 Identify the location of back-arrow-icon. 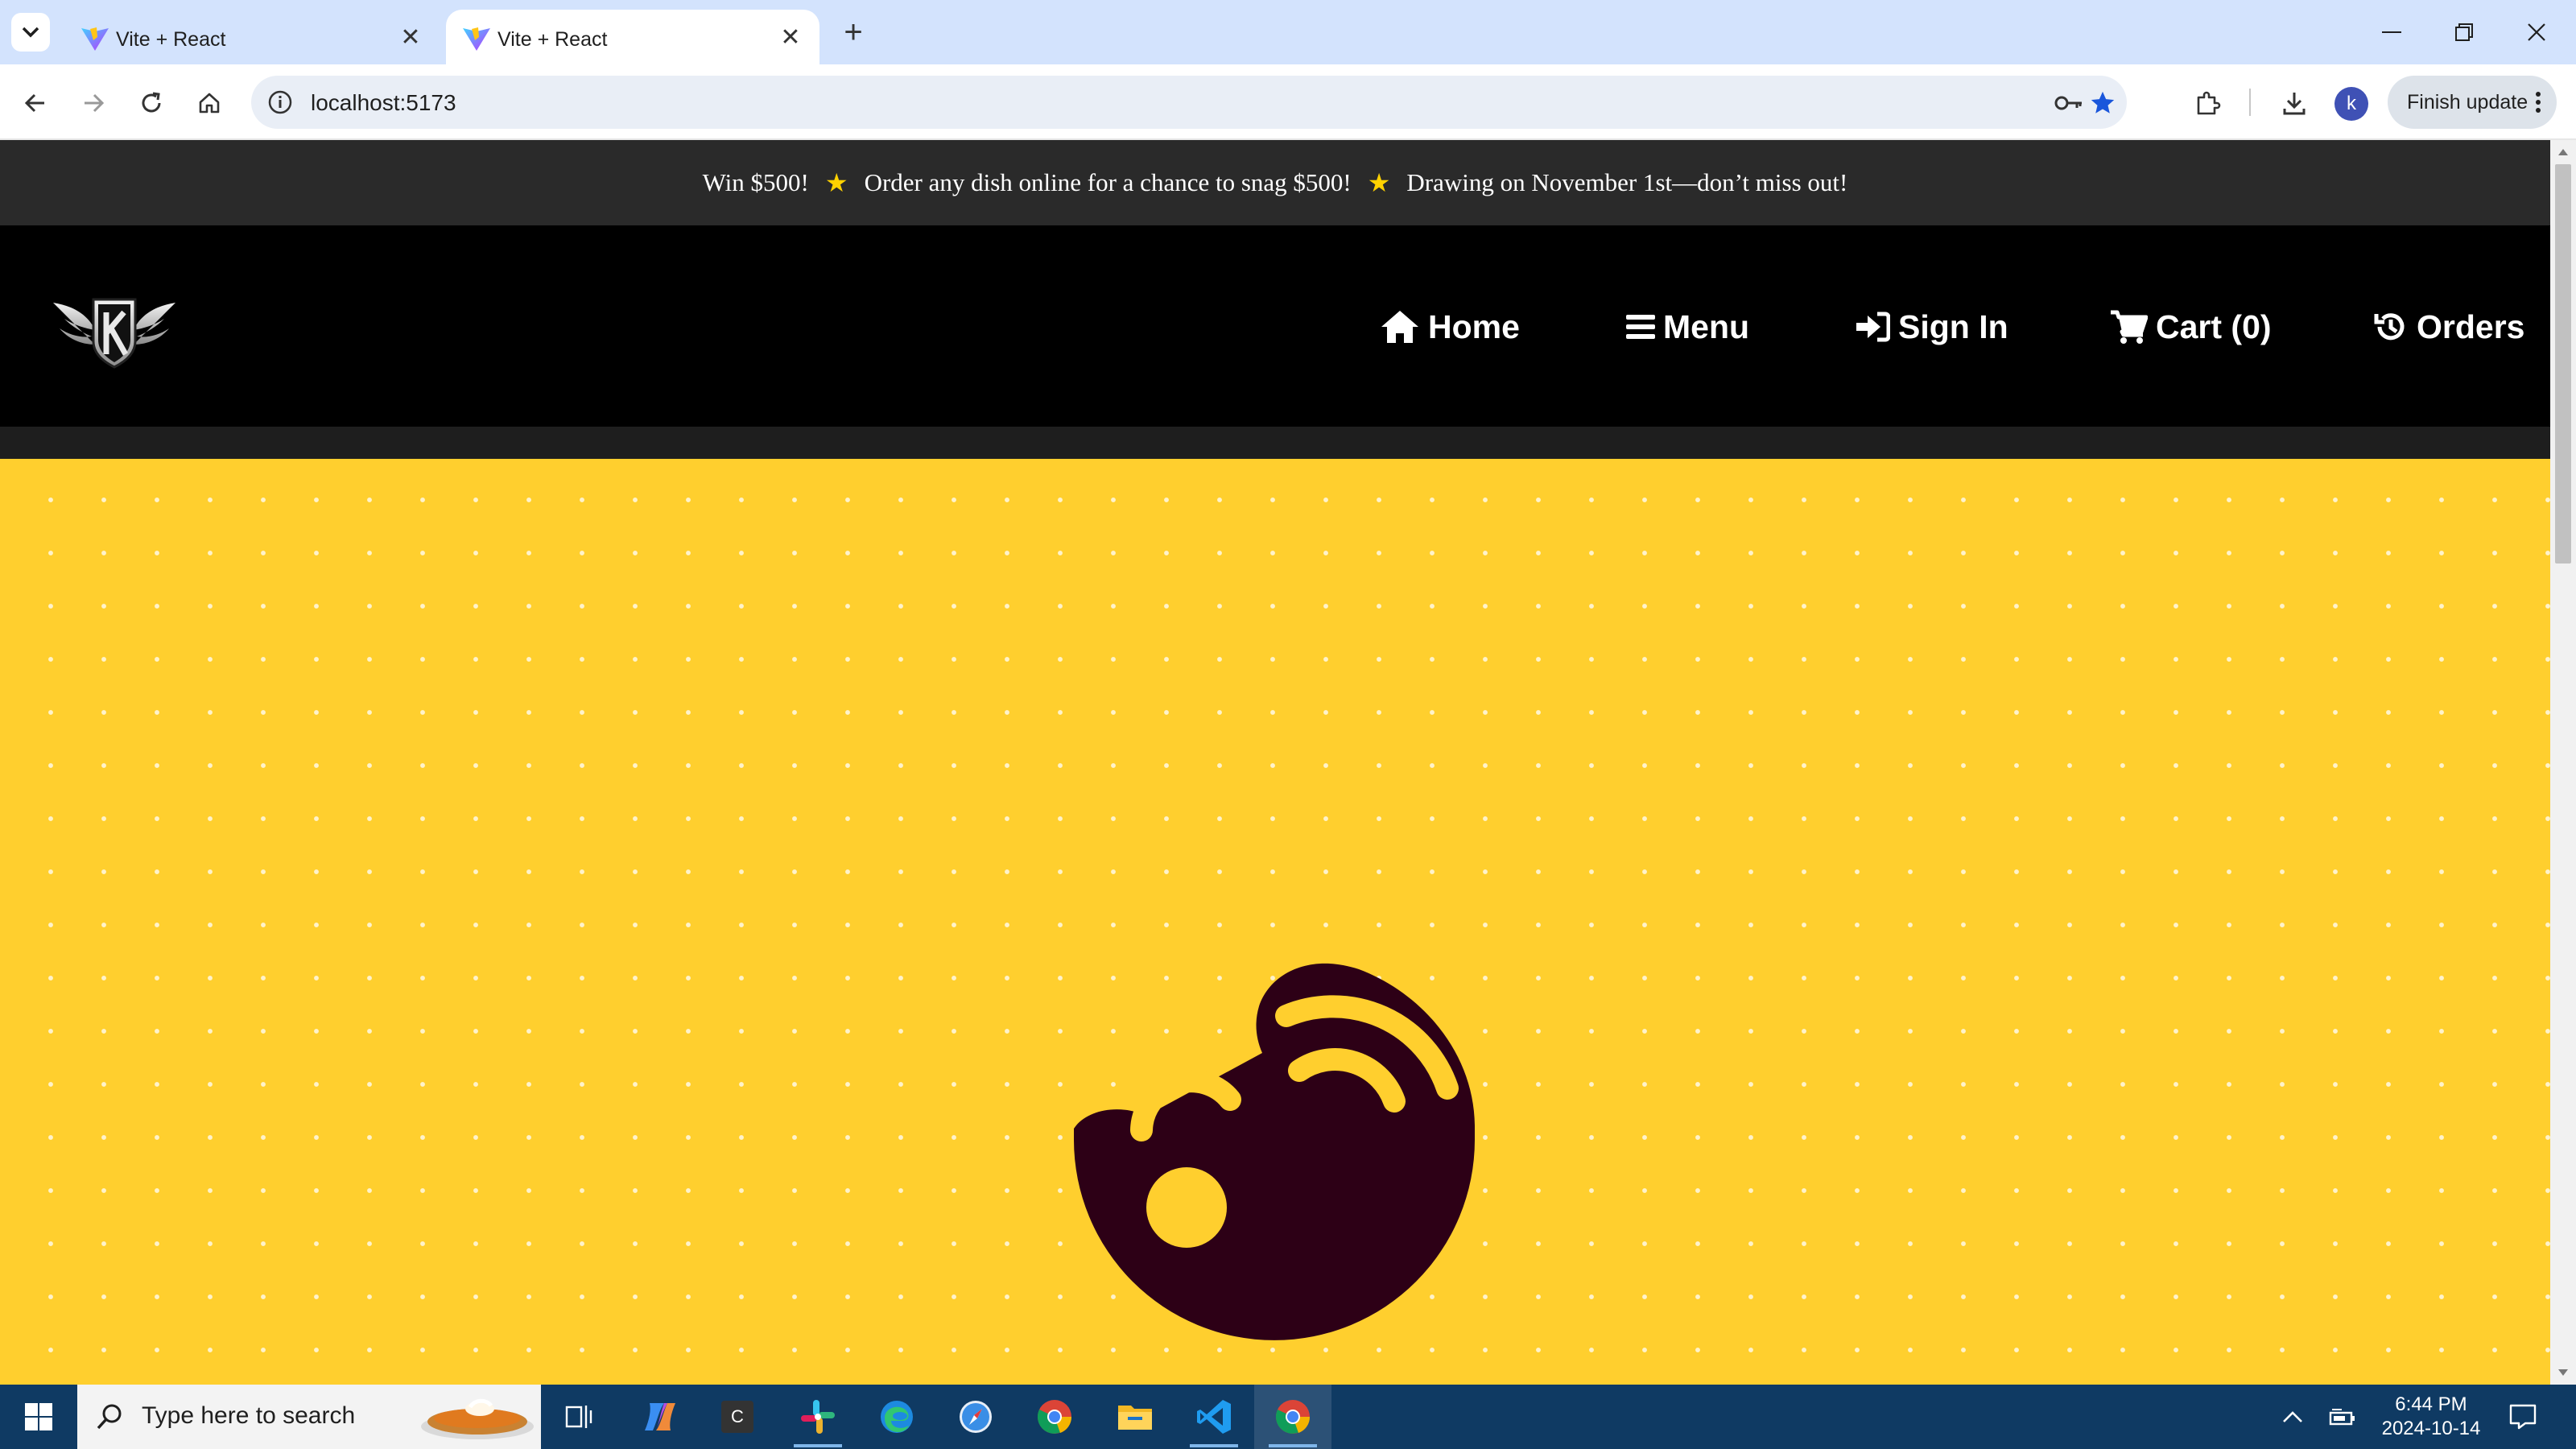
(34, 103).